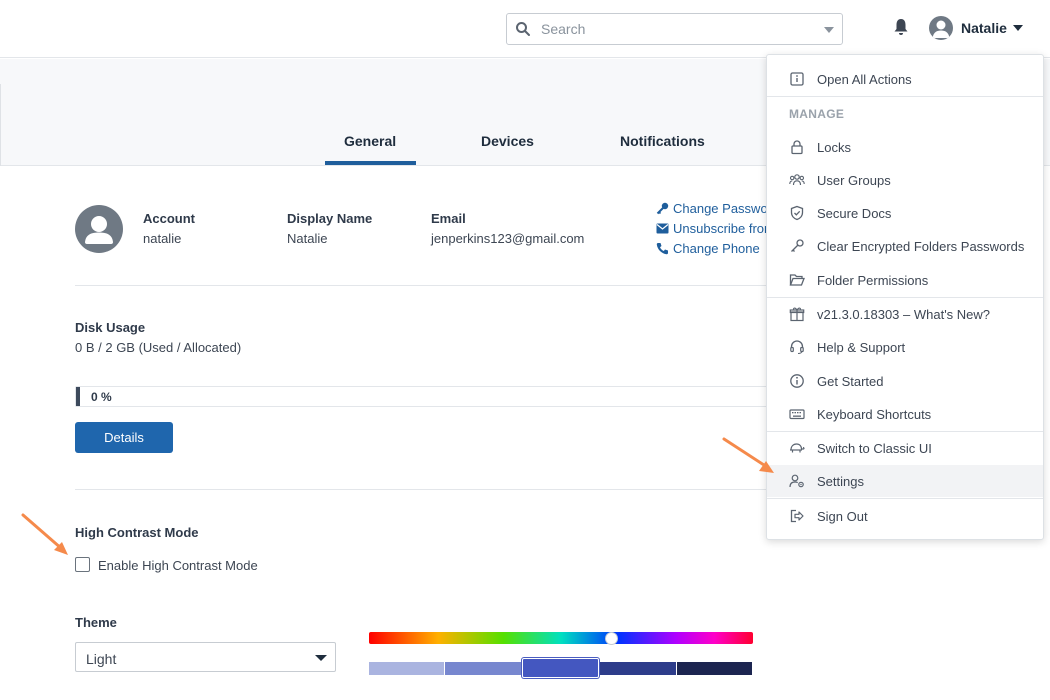 Image resolution: width=1050 pixels, height=700 pixels. What do you see at coordinates (905, 213) in the screenshot?
I see `menu-item-secure-docs: Secure Docs` at bounding box center [905, 213].